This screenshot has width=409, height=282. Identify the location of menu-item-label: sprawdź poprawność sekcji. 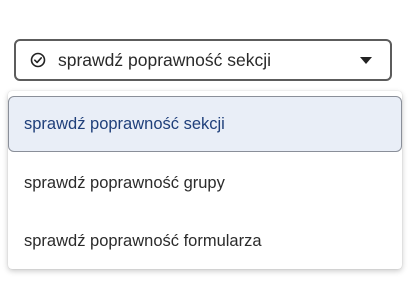
(124, 123).